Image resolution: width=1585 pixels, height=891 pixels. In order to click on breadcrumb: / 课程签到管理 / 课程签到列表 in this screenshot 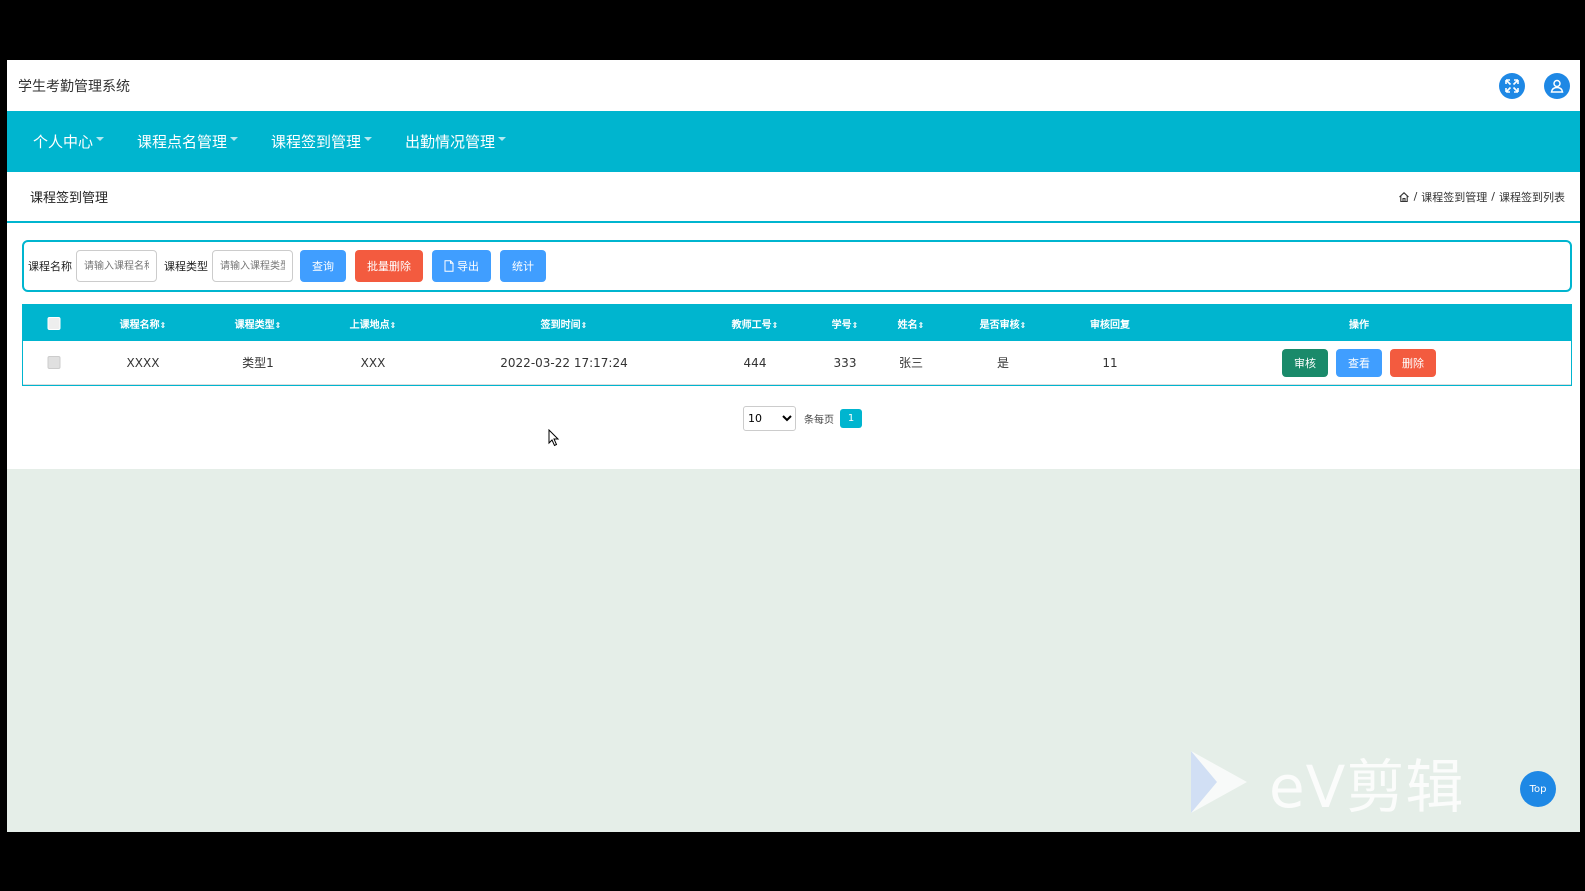, I will do `click(1481, 197)`.